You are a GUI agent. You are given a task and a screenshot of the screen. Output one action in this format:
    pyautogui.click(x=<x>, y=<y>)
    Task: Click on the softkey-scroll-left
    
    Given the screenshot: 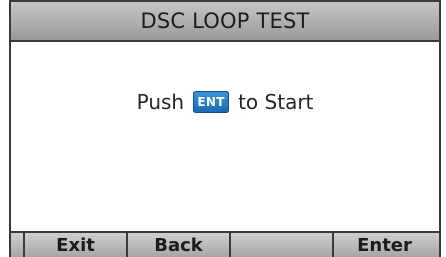 What is the action you would take?
    pyautogui.click(x=18, y=245)
    